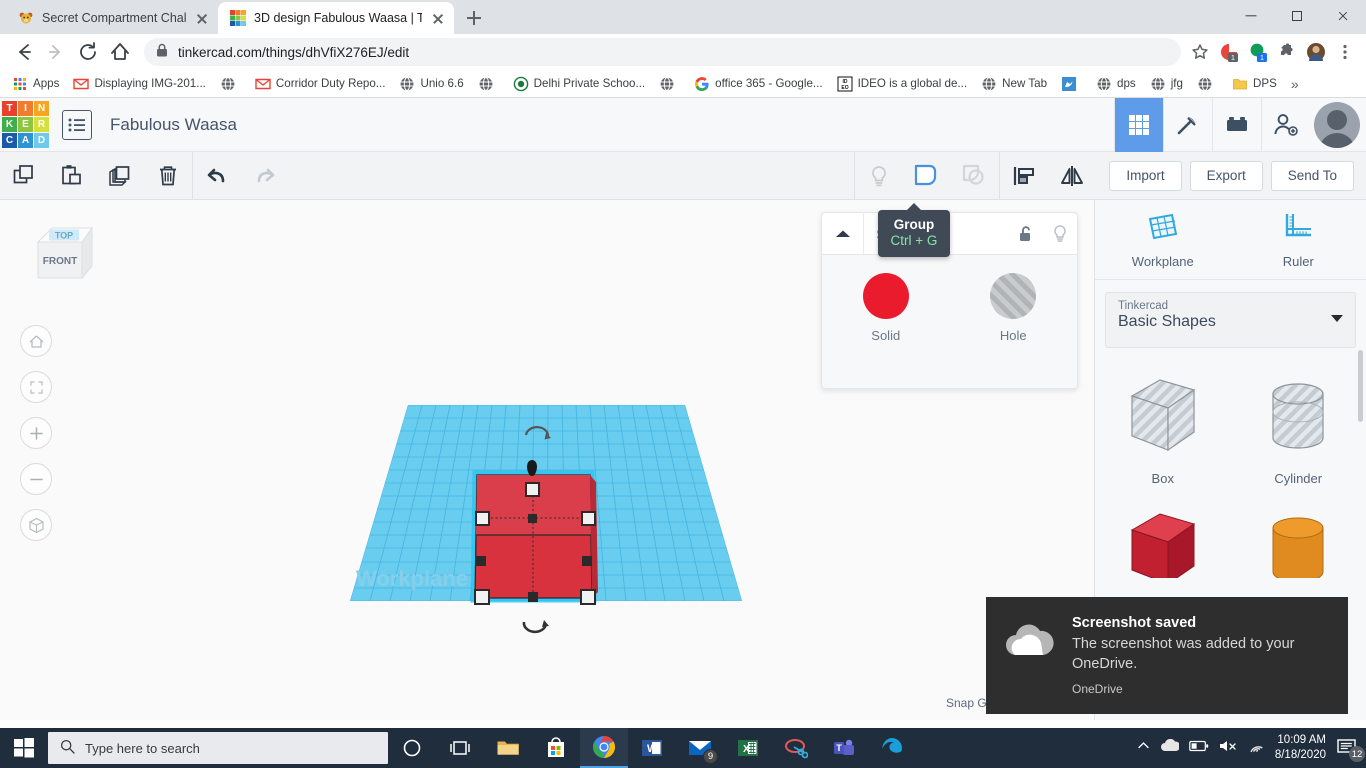 The image size is (1366, 768). What do you see at coordinates (1026, 233) in the screenshot?
I see `unlock-icon` at bounding box center [1026, 233].